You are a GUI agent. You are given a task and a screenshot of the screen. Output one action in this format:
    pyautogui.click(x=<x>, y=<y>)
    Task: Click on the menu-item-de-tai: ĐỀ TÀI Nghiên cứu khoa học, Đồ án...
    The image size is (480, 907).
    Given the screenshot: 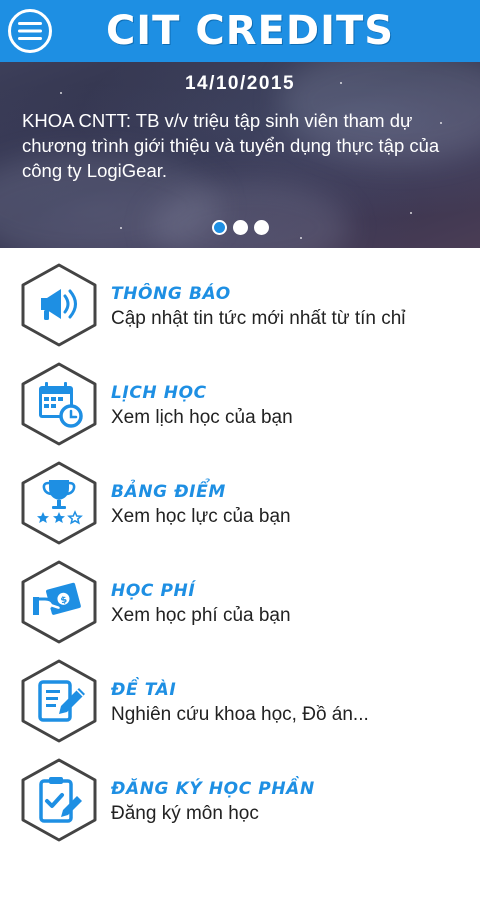 What is the action you would take?
    pyautogui.click(x=240, y=693)
    